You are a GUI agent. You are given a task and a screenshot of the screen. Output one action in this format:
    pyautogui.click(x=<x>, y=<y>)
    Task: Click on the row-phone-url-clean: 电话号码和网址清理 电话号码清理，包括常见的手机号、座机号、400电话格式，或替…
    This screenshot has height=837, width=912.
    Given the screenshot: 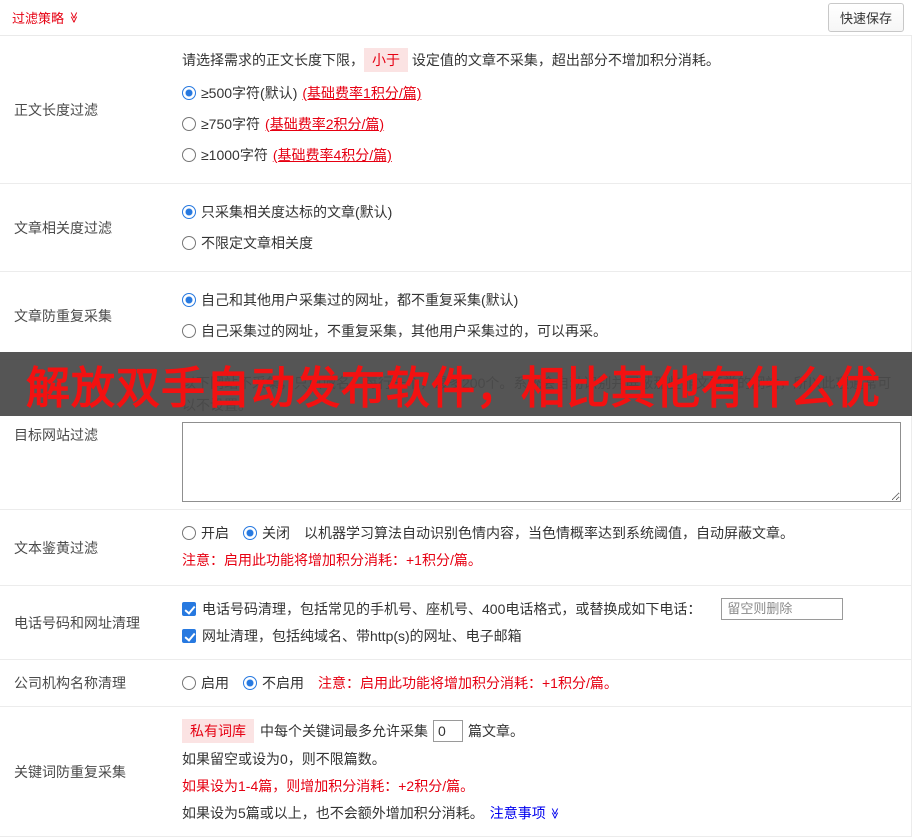 What is the action you would take?
    pyautogui.click(x=455, y=623)
    